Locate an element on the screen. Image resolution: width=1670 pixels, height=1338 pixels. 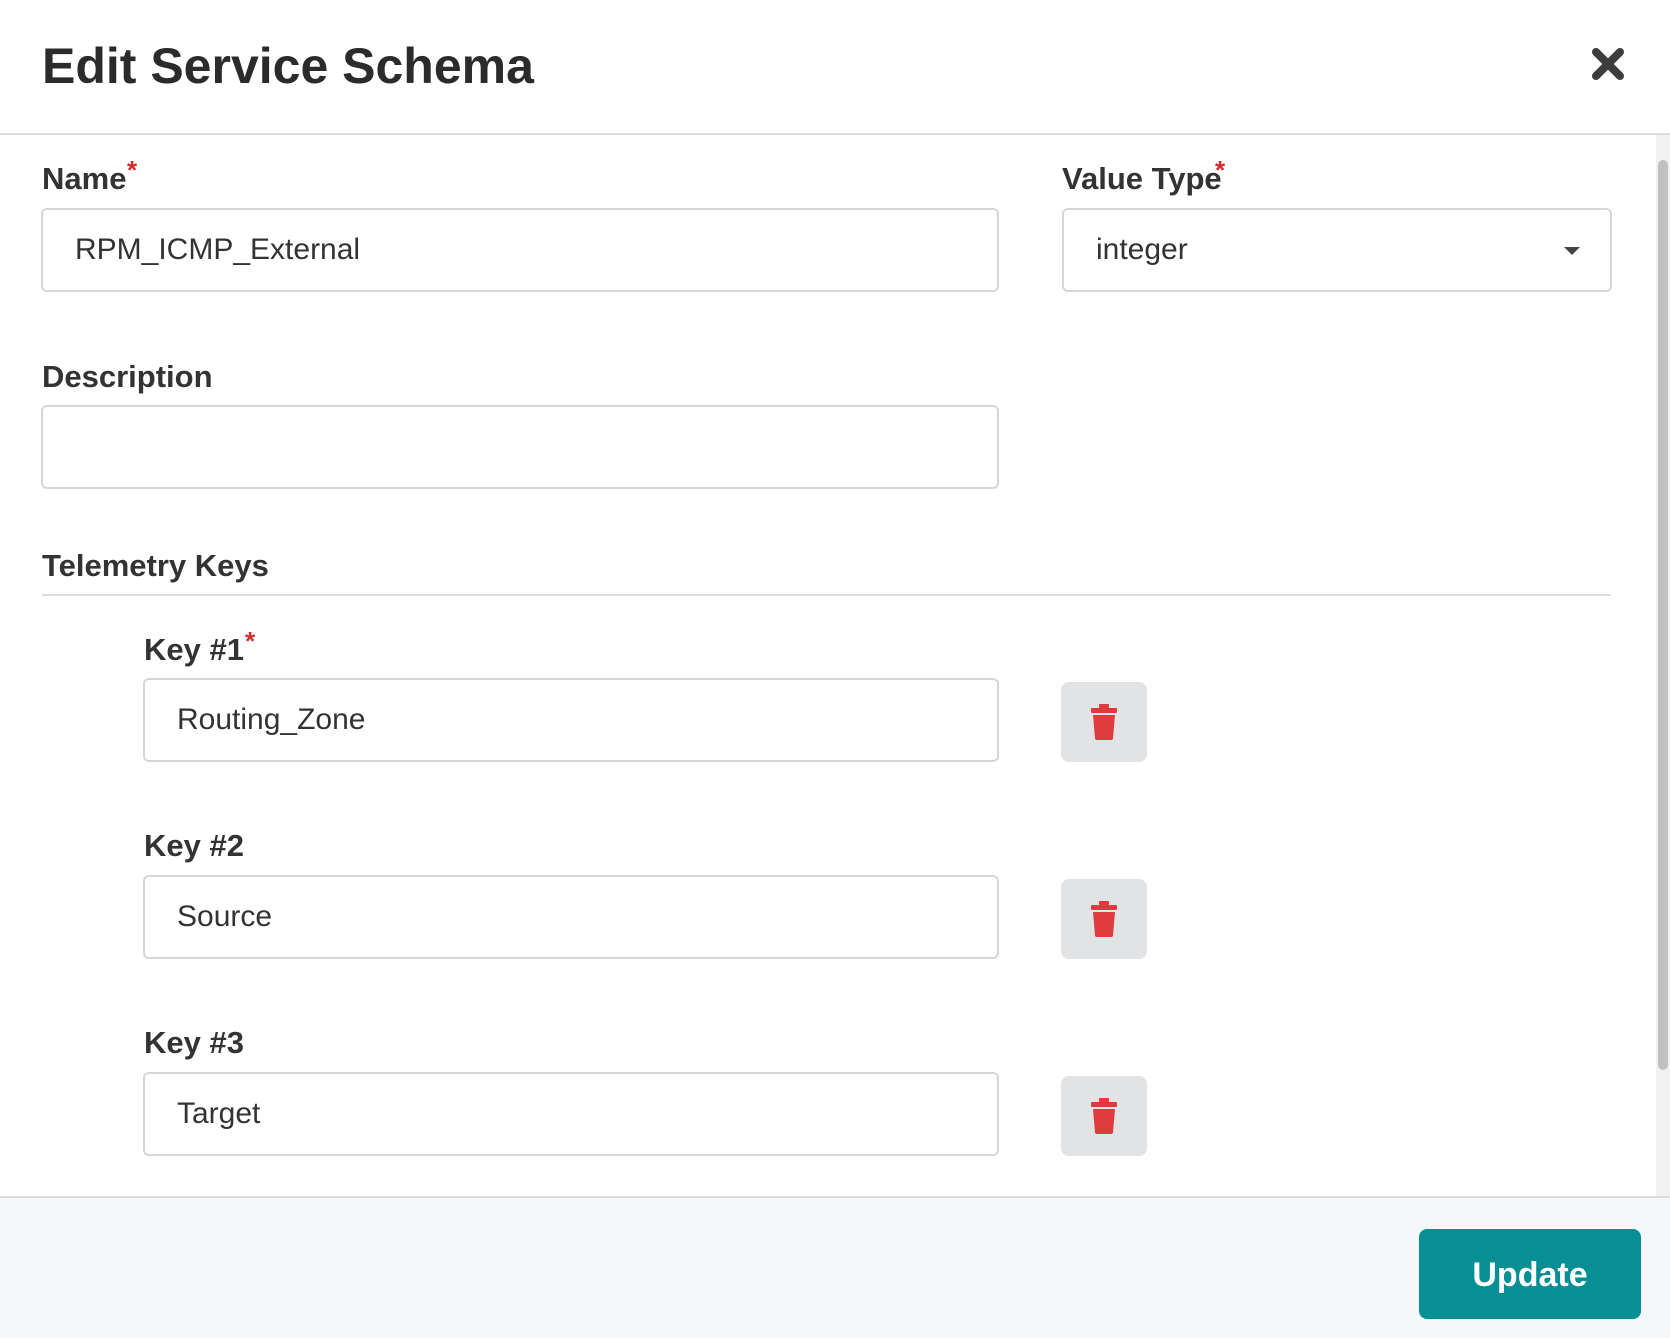
section-divider is located at coordinates (826, 595).